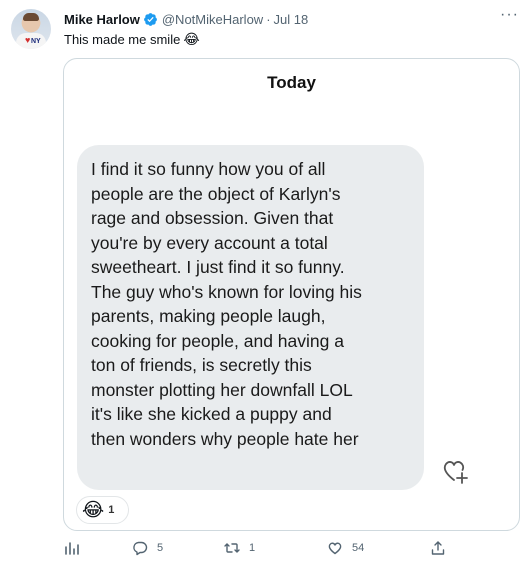 The height and width of the screenshot is (577, 531). I want to click on speech-bubble-icon, so click(140, 548).